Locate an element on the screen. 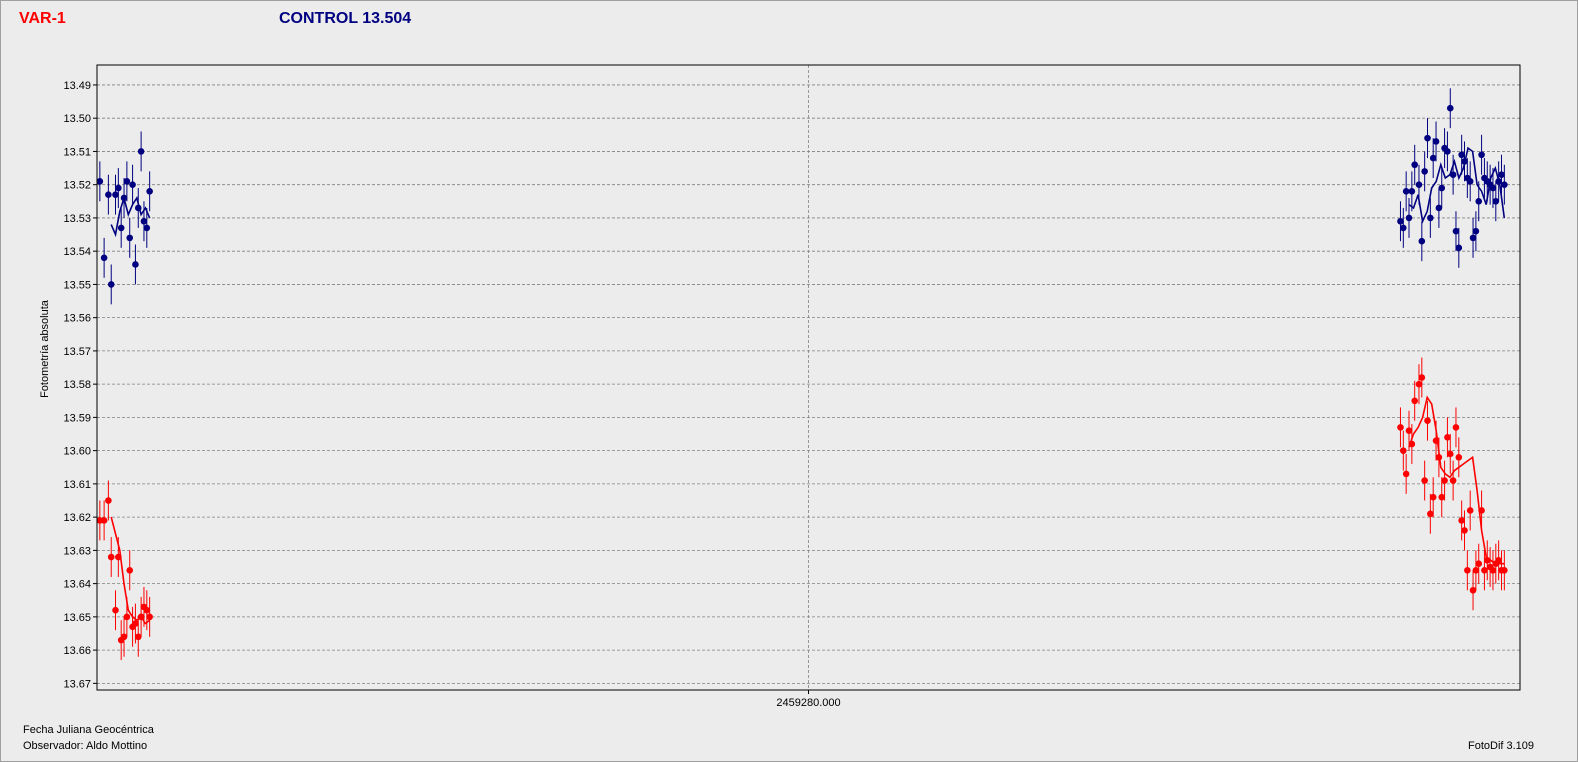 Image resolution: width=1578 pixels, height=762 pixels. x-tick-label: 2459280.000 is located at coordinates (808, 703).